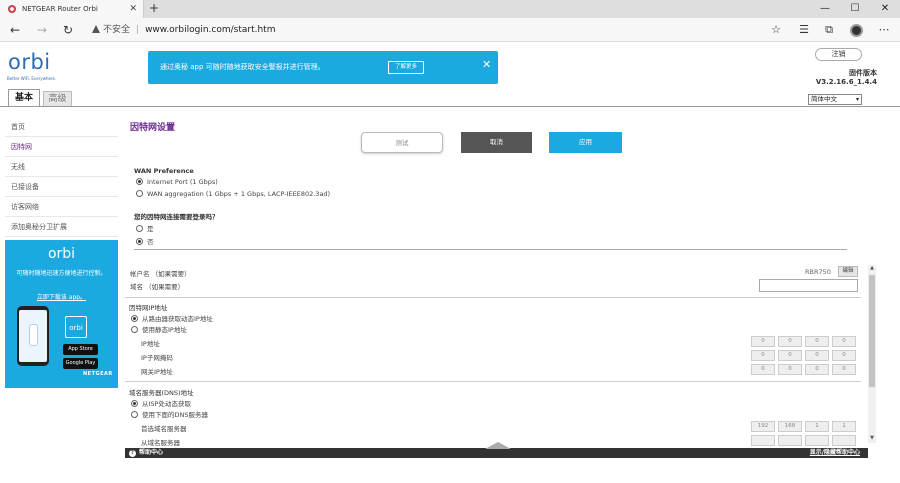 The image size is (900, 483). What do you see at coordinates (68, 30) in the screenshot?
I see `refresh-icon: ↻` at bounding box center [68, 30].